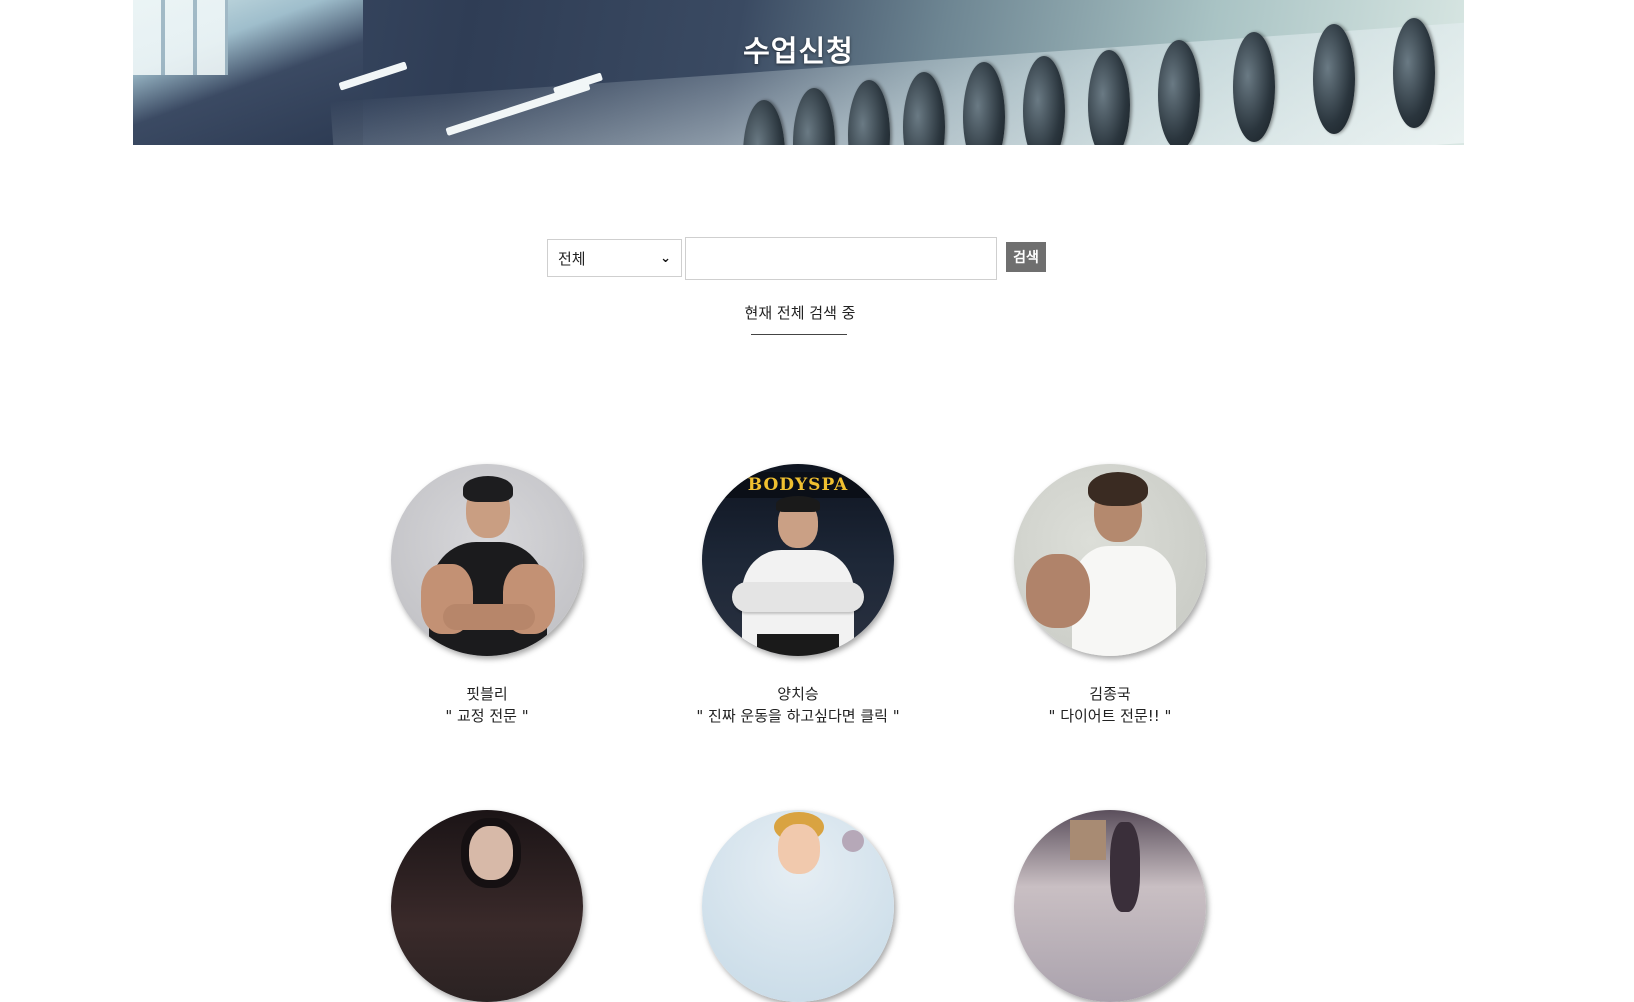  Describe the element at coordinates (800, 313) in the screenshot. I see `search-status-text: 현재 전체 검색 중` at that location.